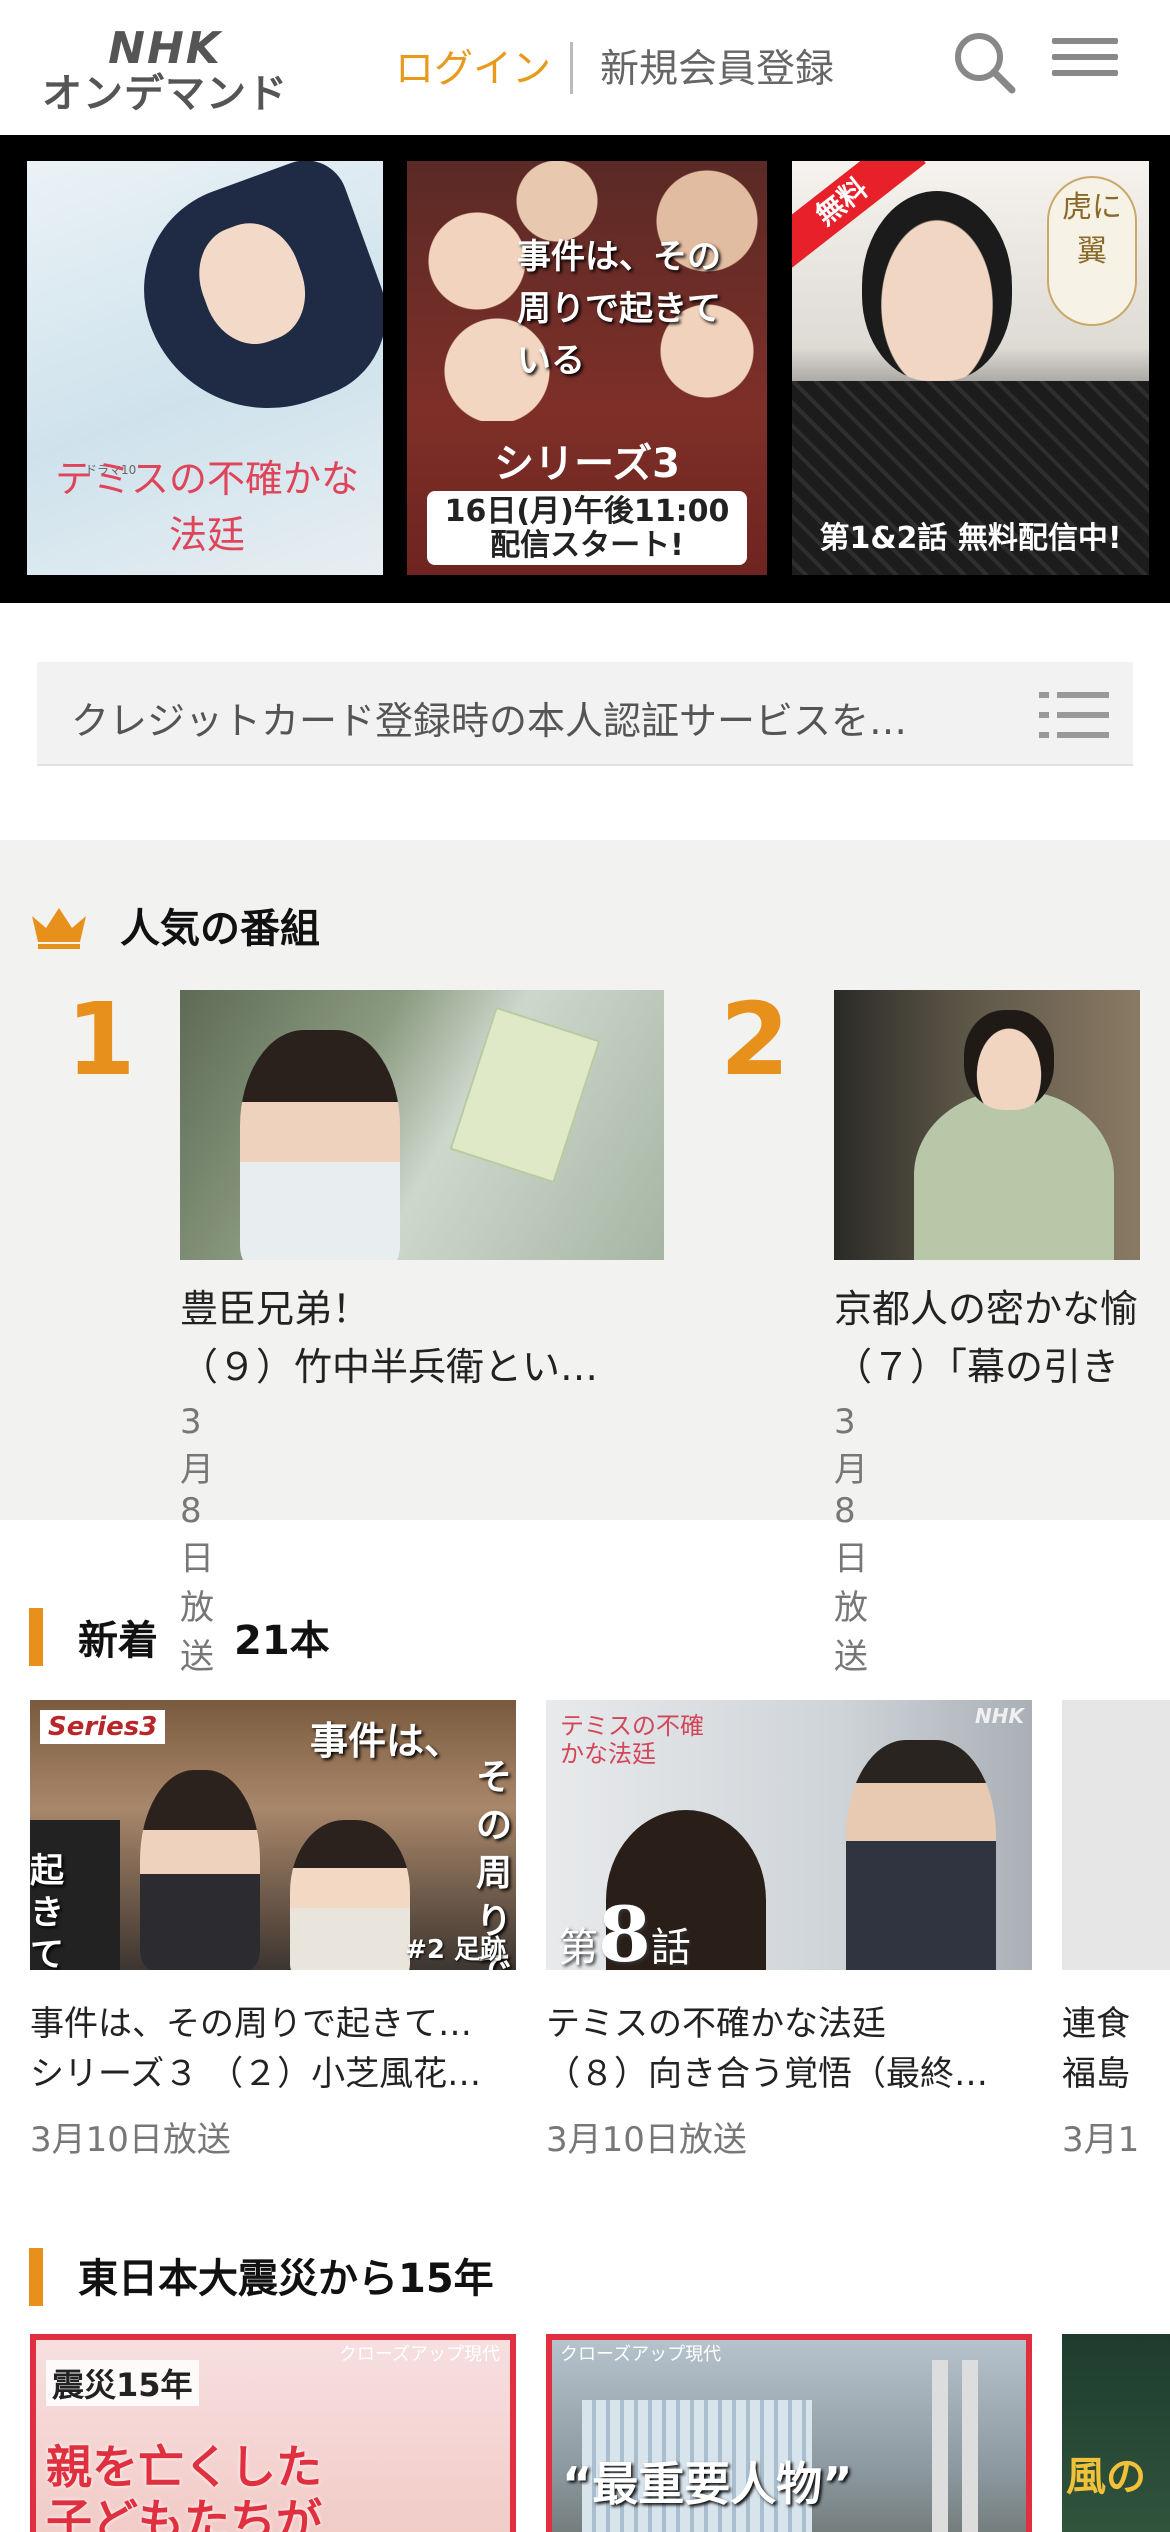 This screenshot has width=1170, height=2532. I want to click on banner-headline: 事件は、その周りで起きている, so click(619, 309).